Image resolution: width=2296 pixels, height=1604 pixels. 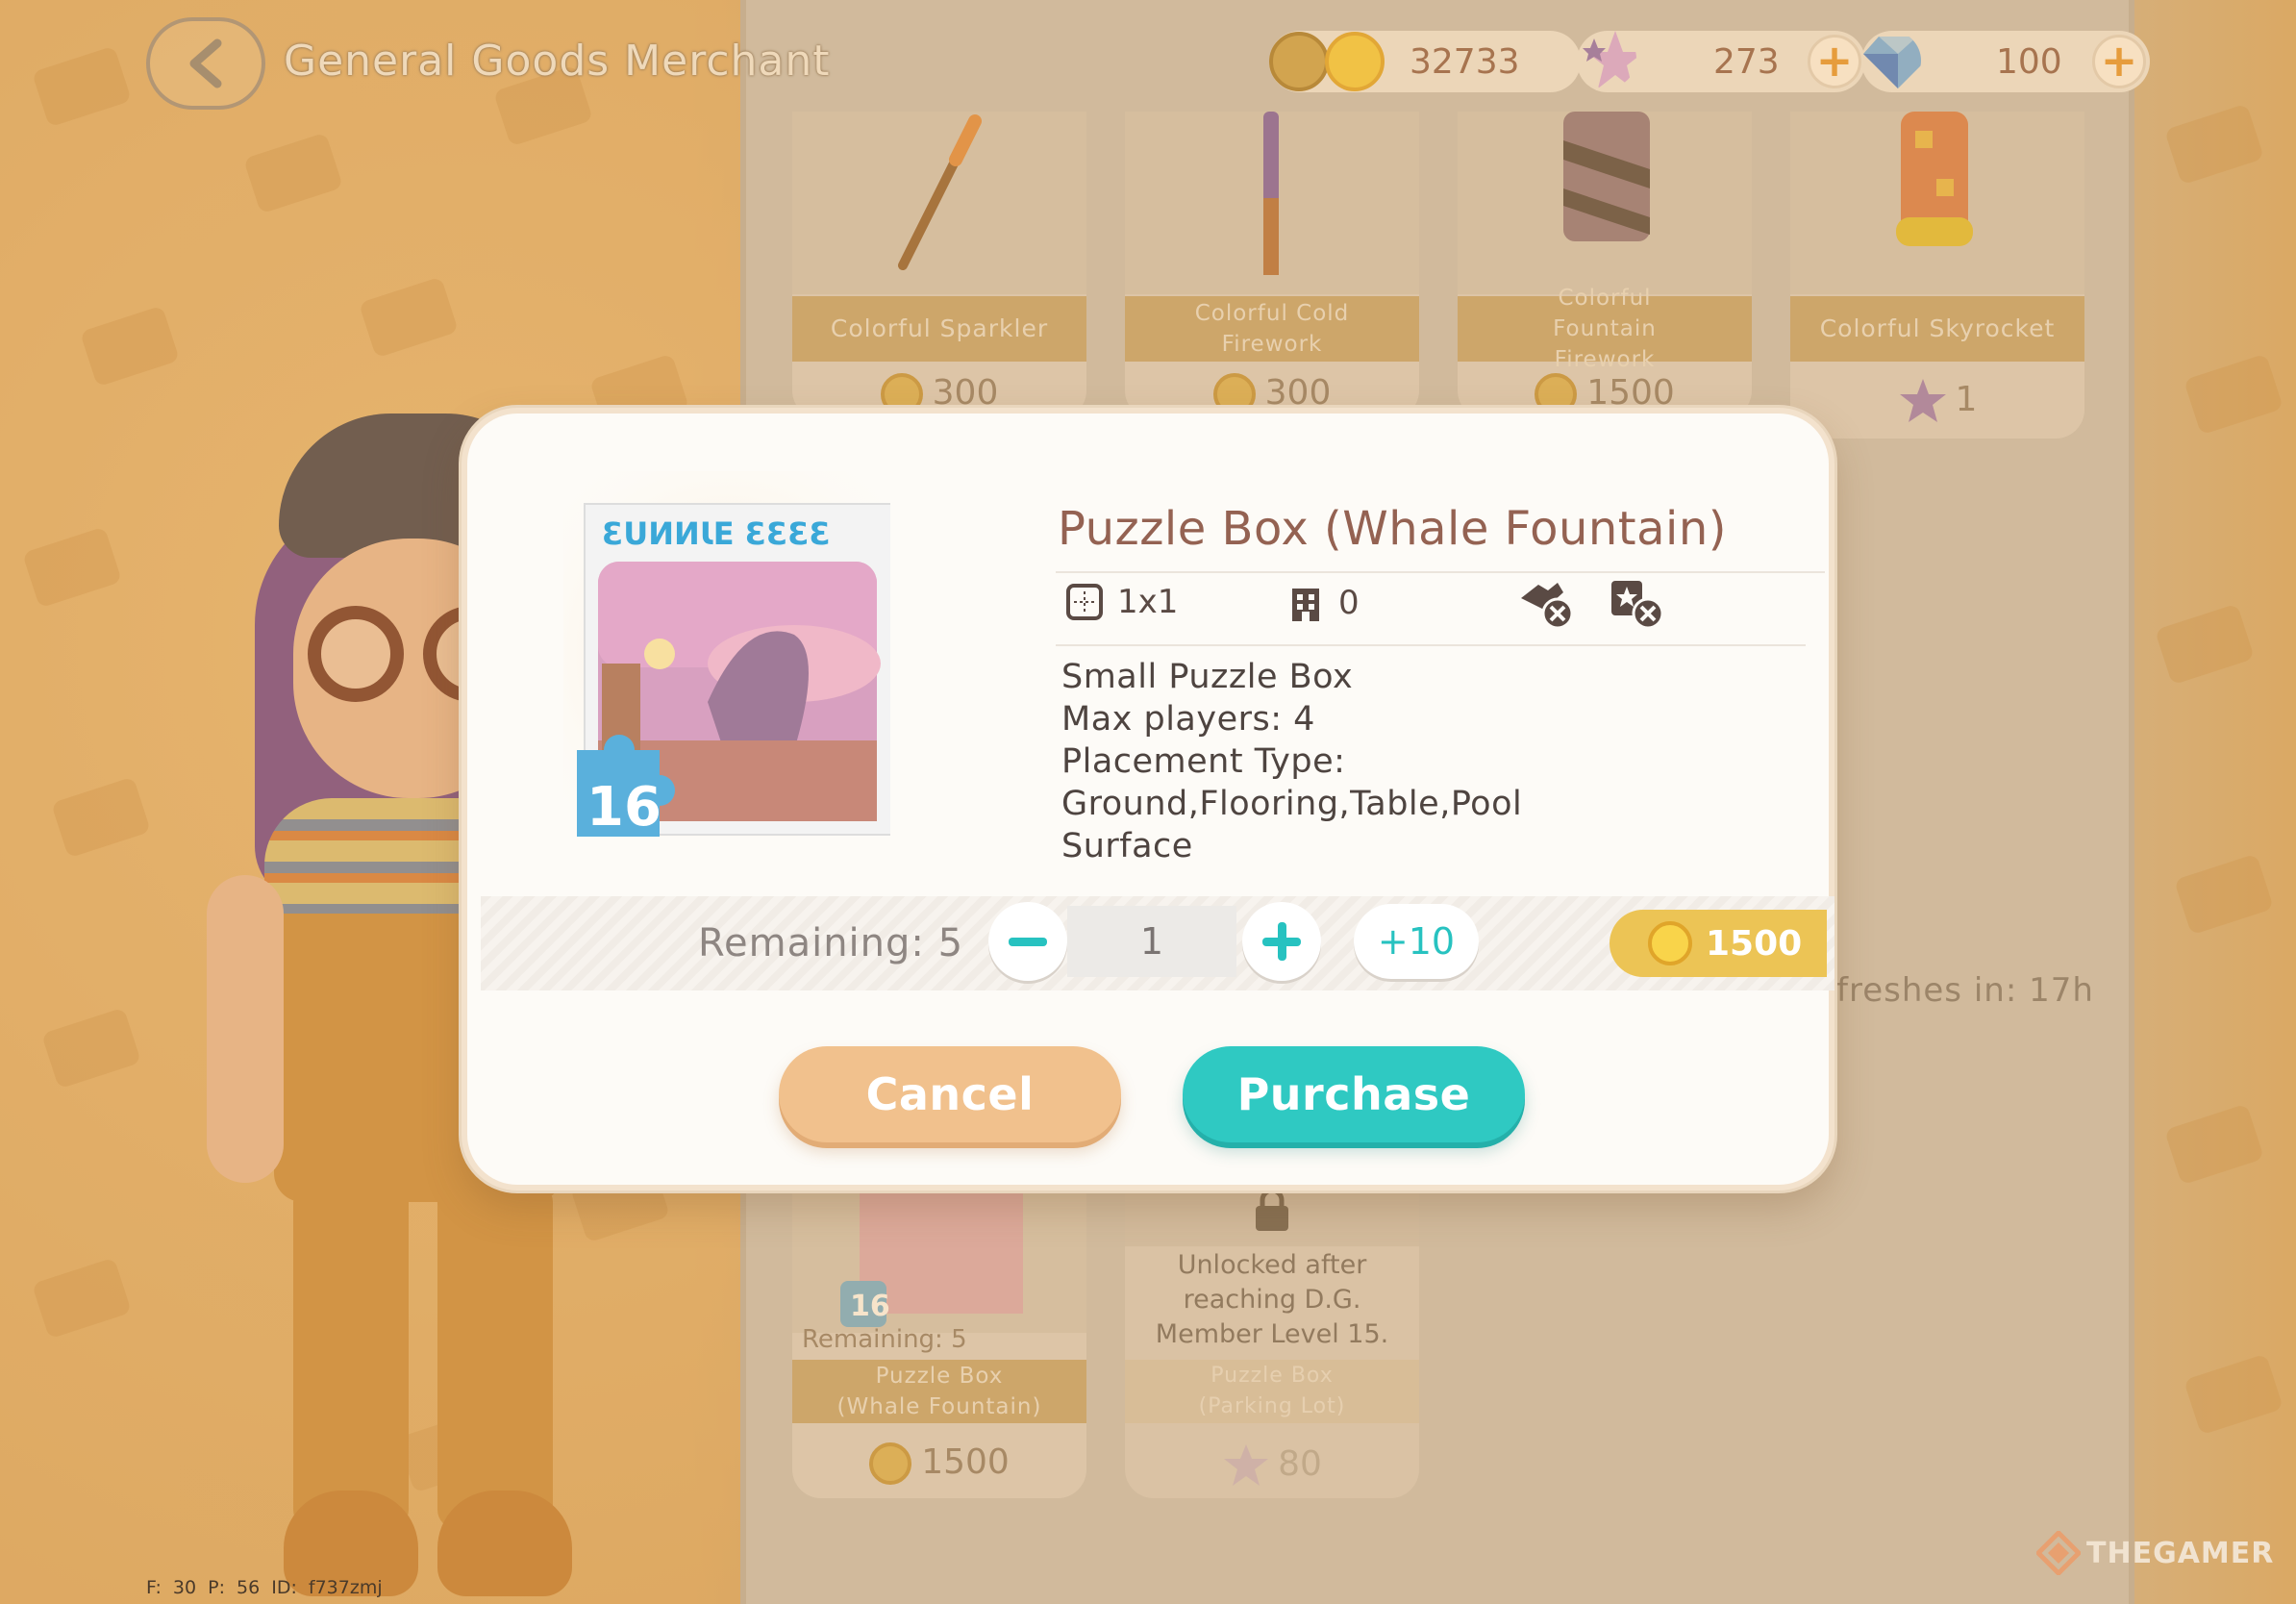 What do you see at coordinates (727, 654) in the screenshot?
I see `puzzle-box-image: ƐUИИƖE ƐƐƐƐ 16` at bounding box center [727, 654].